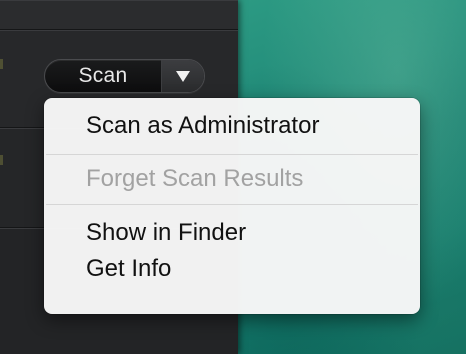 The width and height of the screenshot is (466, 354). Describe the element at coordinates (232, 126) in the screenshot. I see `menu-item-scan-as-administrator: Scan as Administrator` at that location.